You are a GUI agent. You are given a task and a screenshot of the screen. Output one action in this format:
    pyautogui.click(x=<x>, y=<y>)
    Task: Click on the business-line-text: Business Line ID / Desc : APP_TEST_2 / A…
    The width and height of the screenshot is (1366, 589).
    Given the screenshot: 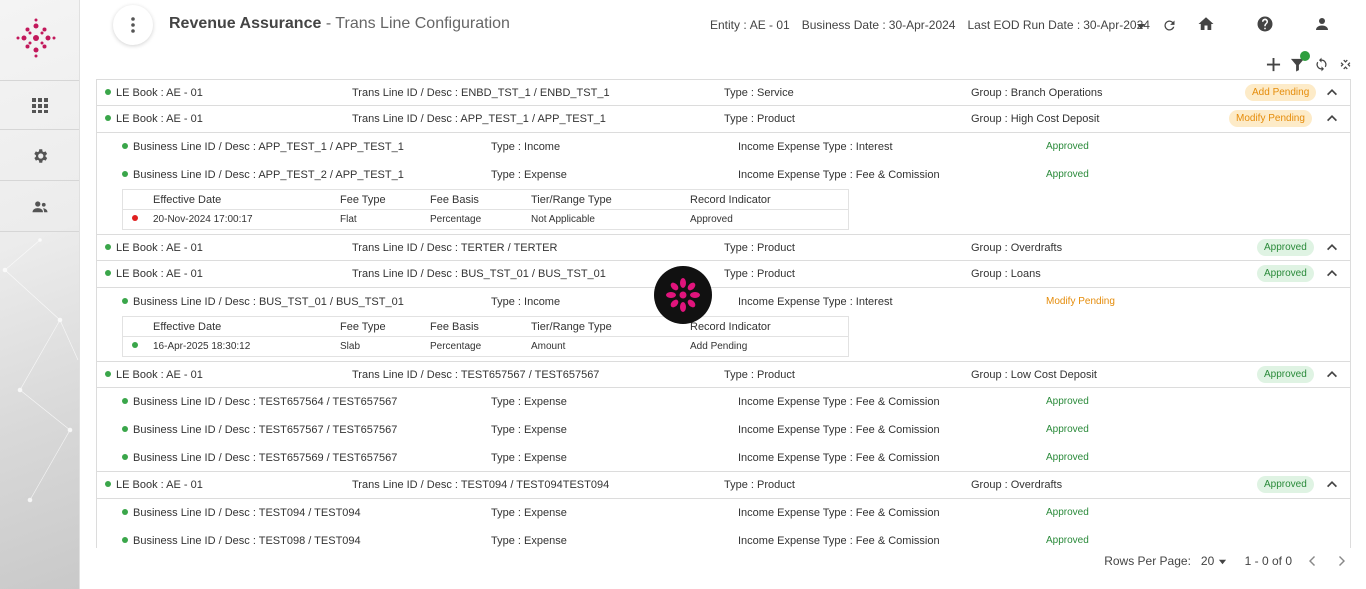 What is the action you would take?
    pyautogui.click(x=268, y=175)
    